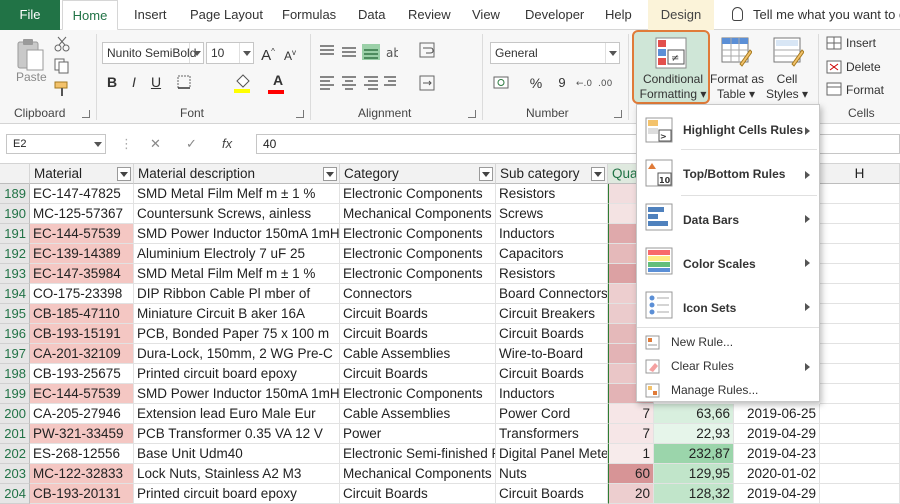 This screenshot has height=504, width=900. What do you see at coordinates (15, 254) in the screenshot?
I see `row-header: 192` at bounding box center [15, 254].